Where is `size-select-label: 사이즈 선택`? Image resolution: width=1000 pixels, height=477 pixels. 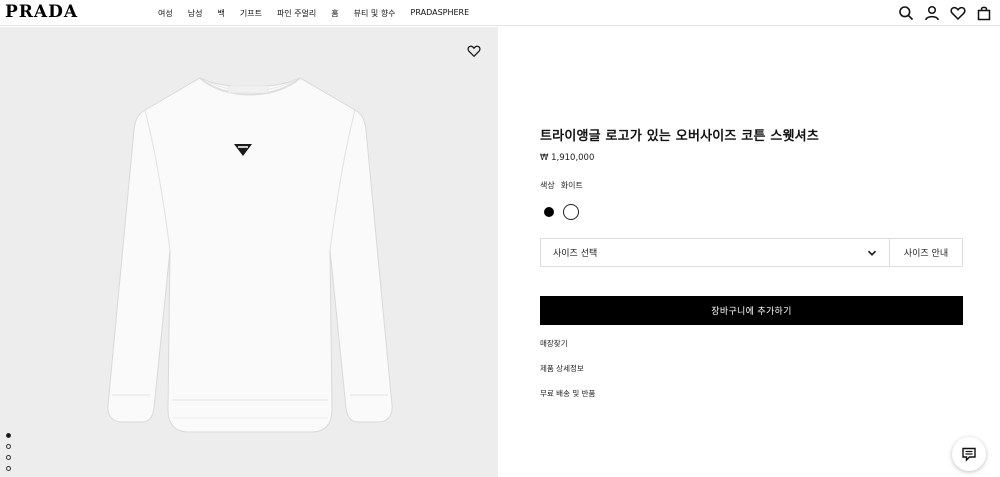
size-select-label: 사이즈 선택 is located at coordinates (575, 254).